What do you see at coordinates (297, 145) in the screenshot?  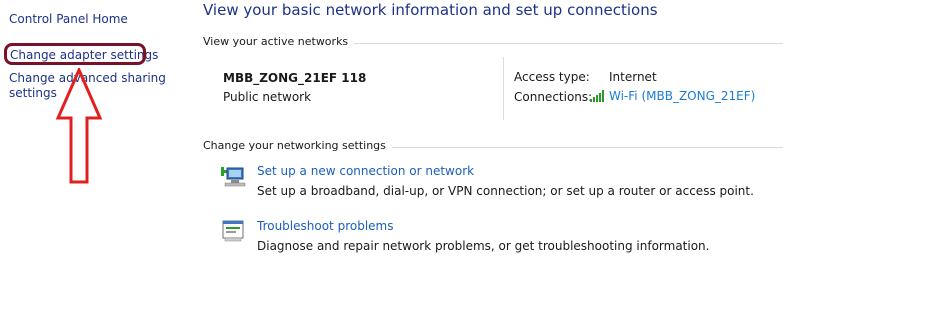 I see `change-settings-header: Change your networking settings` at bounding box center [297, 145].